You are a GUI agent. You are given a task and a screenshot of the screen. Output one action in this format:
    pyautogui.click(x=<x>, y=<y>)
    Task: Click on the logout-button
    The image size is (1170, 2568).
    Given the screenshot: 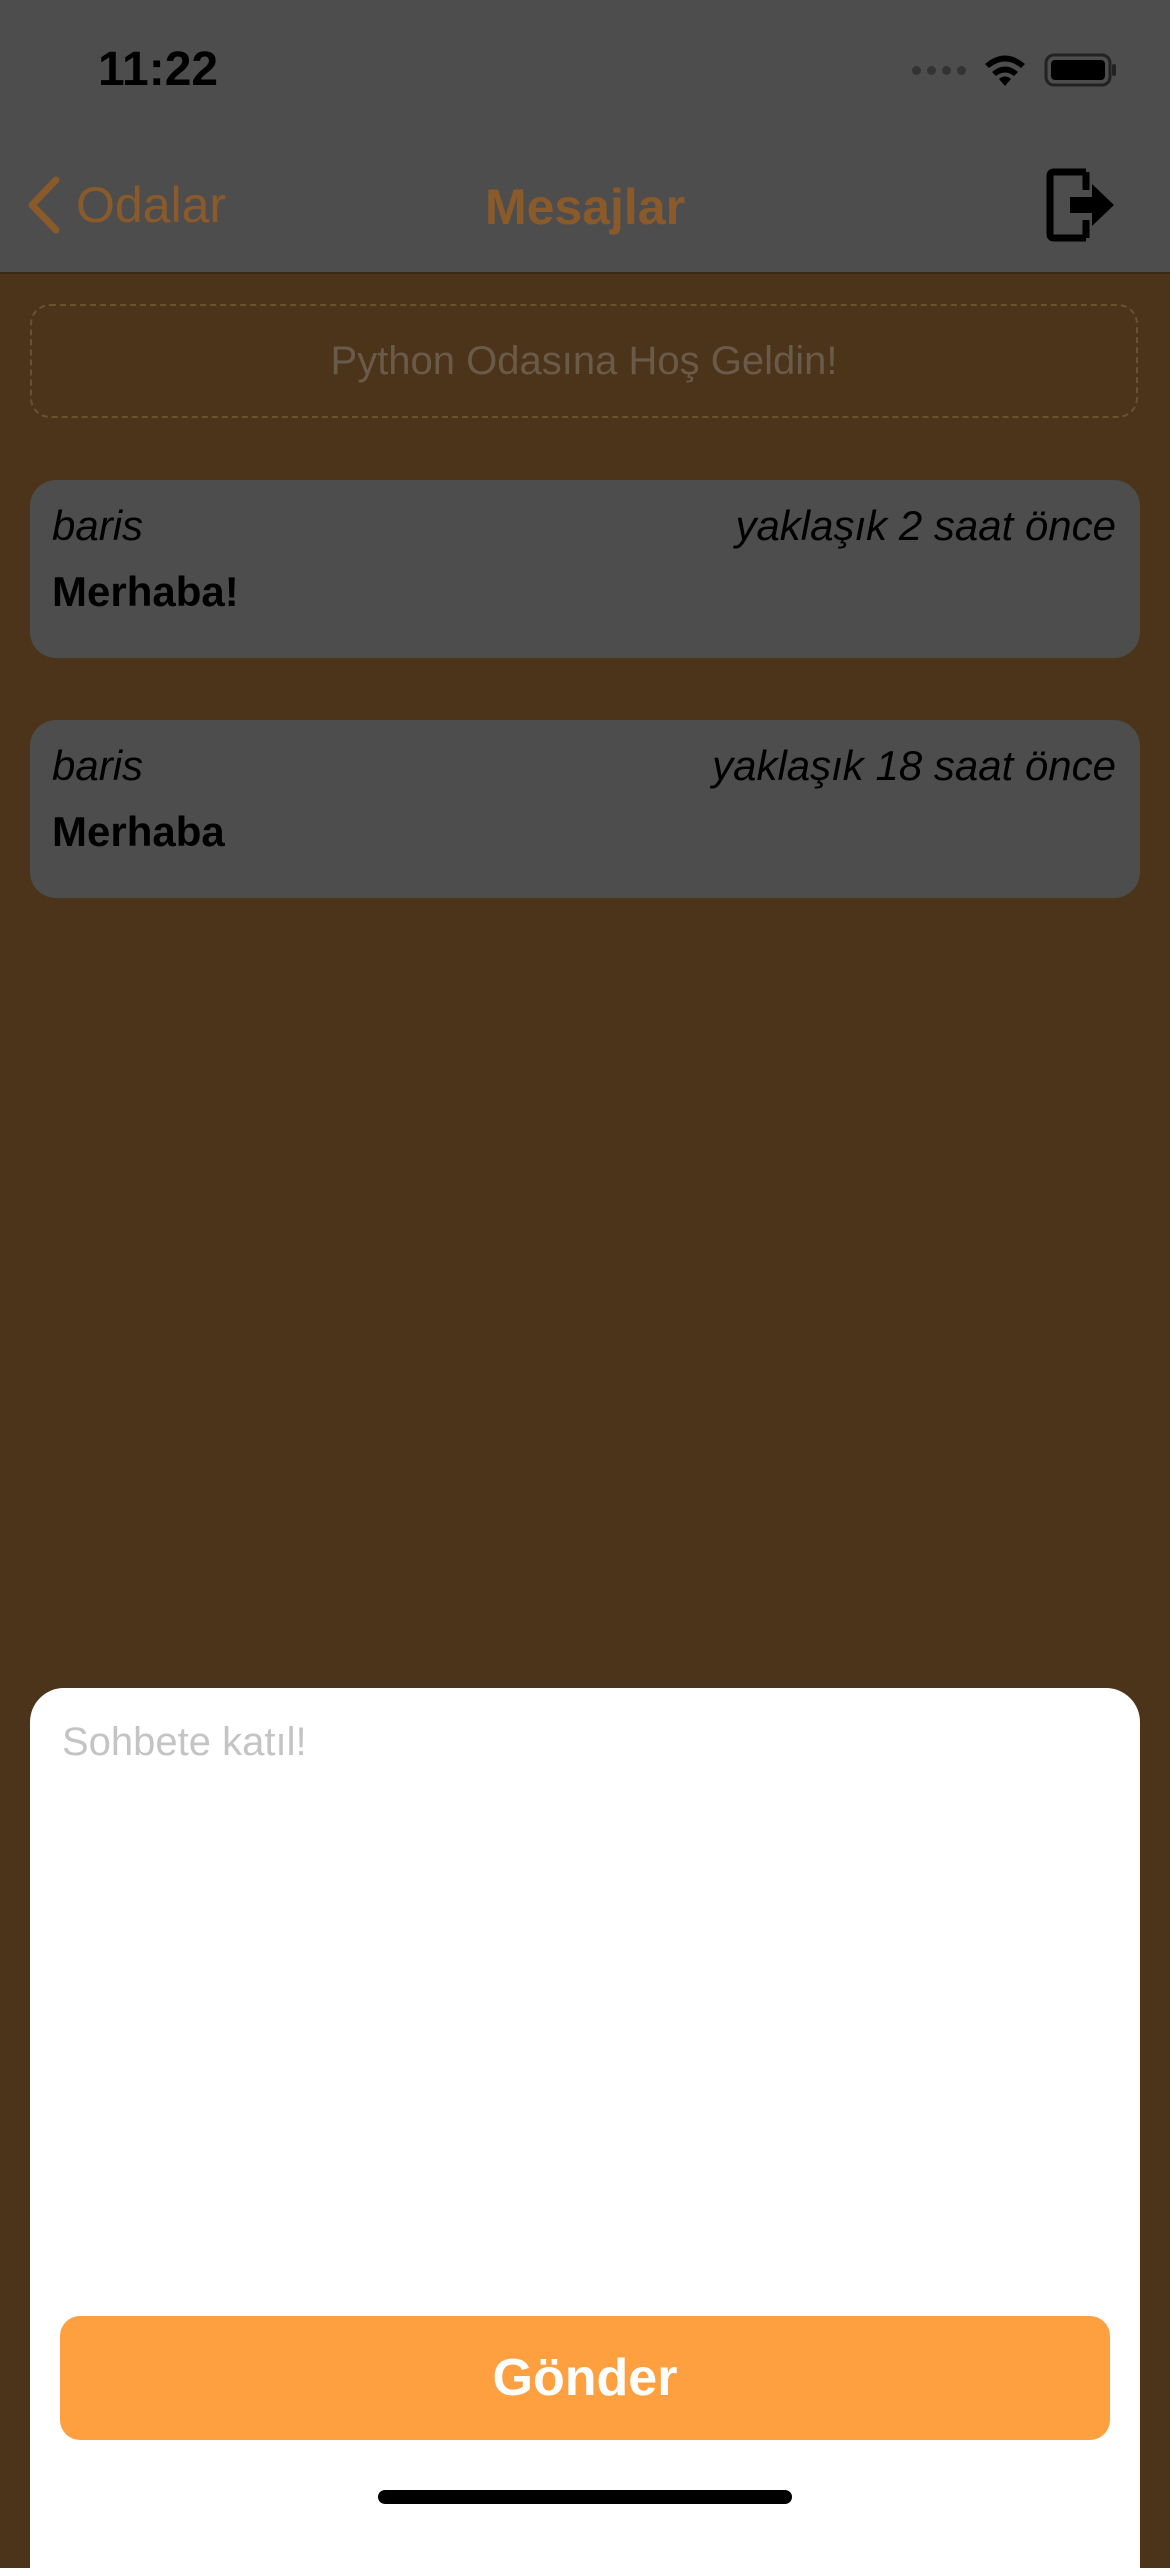 What is the action you would take?
    pyautogui.click(x=1080, y=207)
    